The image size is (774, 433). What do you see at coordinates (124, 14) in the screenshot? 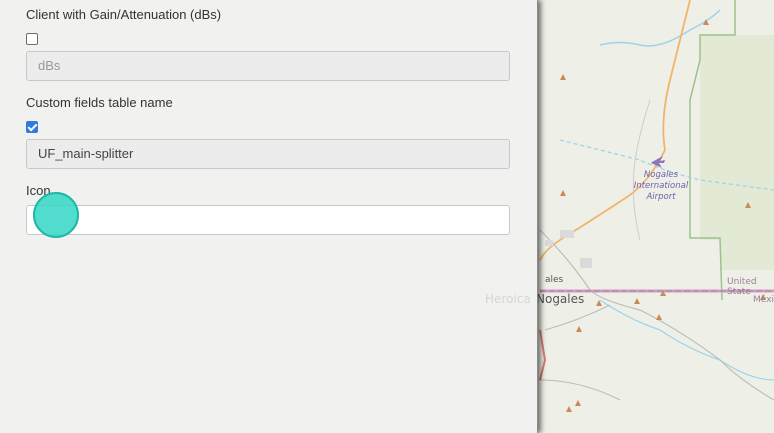
I see `gain-attenuation-label: Client with Gain/Attenuation (dBs)` at bounding box center [124, 14].